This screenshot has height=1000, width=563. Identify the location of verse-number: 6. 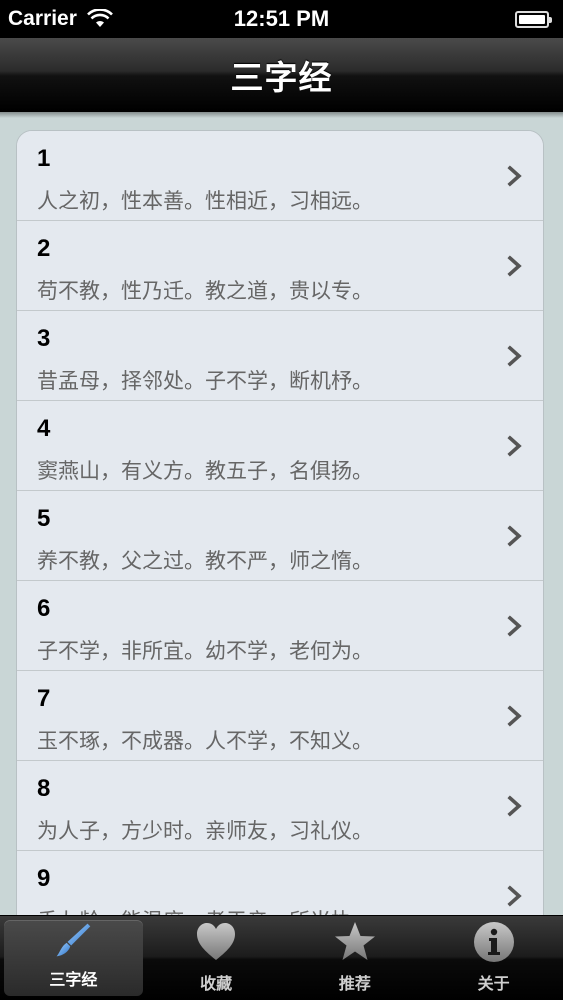
(44, 608).